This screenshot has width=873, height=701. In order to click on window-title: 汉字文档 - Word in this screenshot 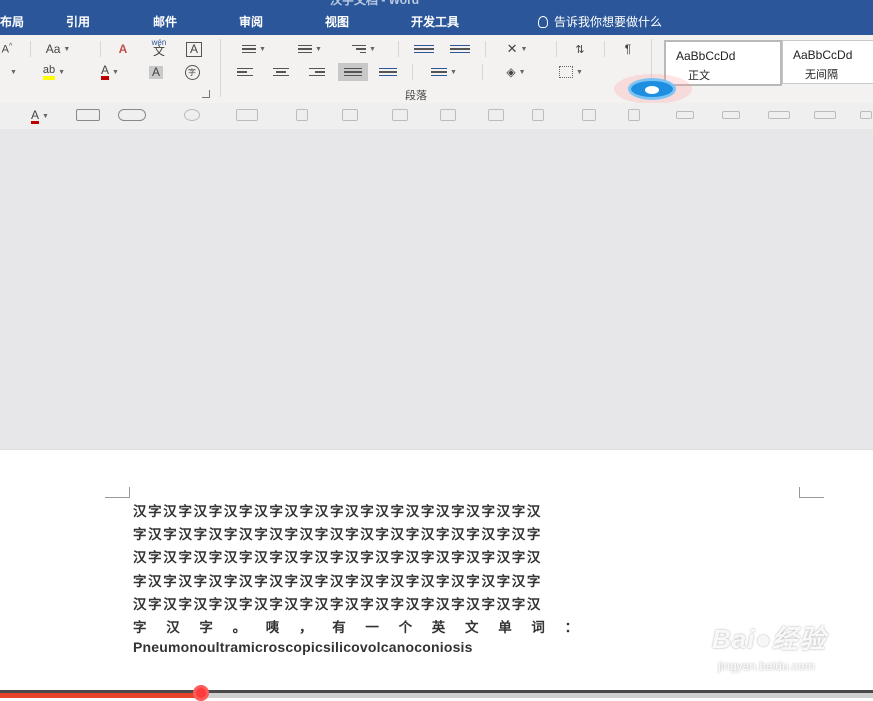, I will do `click(375, 3)`.